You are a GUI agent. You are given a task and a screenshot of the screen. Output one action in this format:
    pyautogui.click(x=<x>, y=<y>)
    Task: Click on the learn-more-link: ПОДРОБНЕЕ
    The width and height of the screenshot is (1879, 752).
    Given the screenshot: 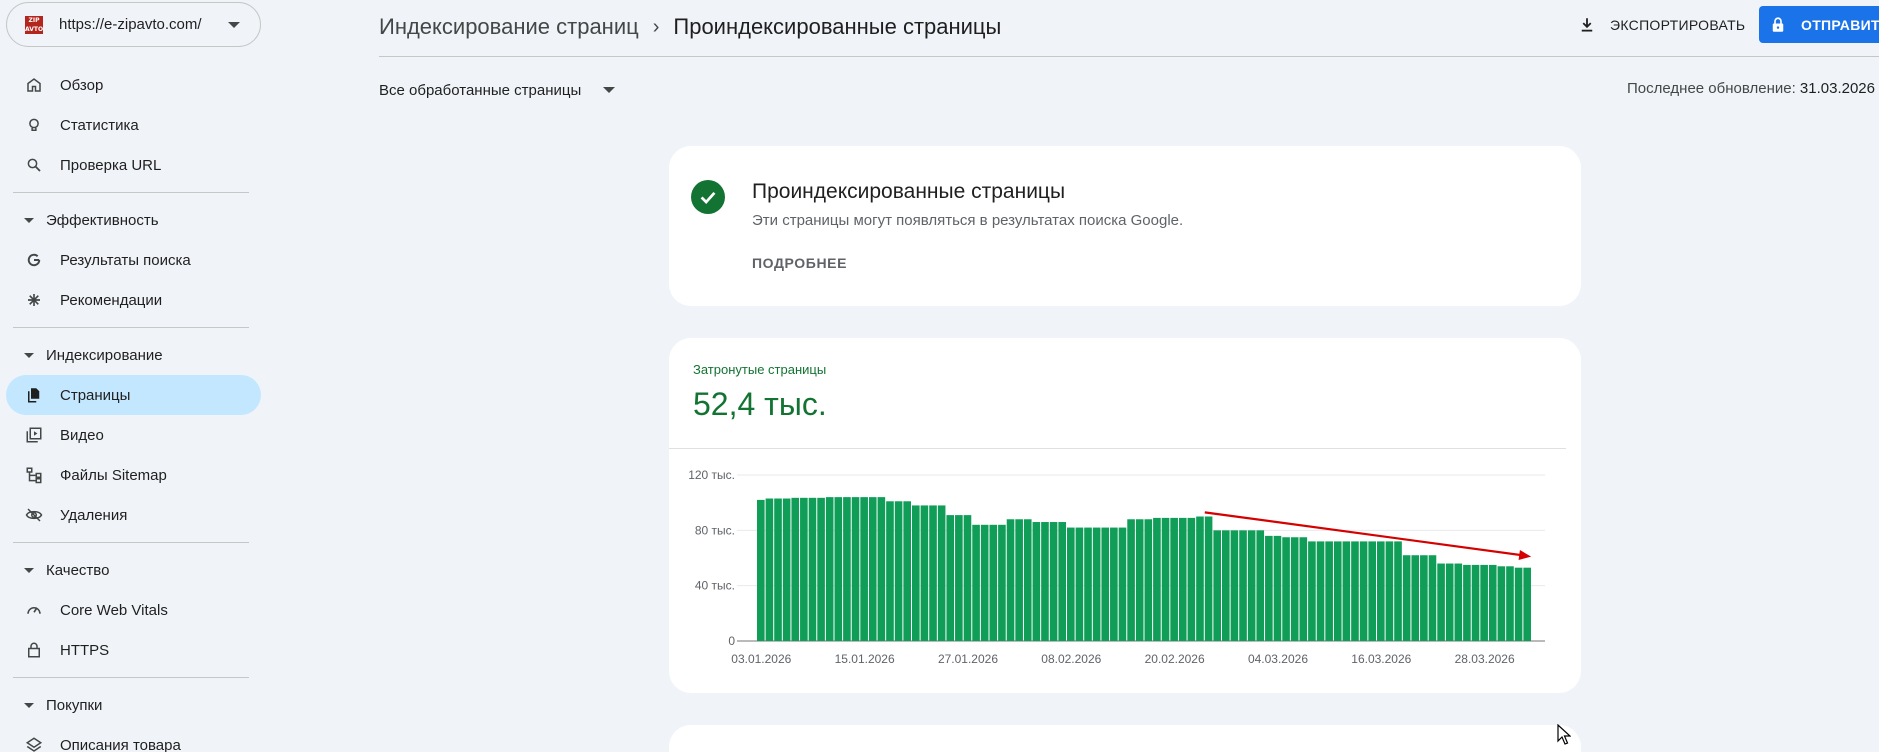 What is the action you would take?
    pyautogui.click(x=799, y=263)
    